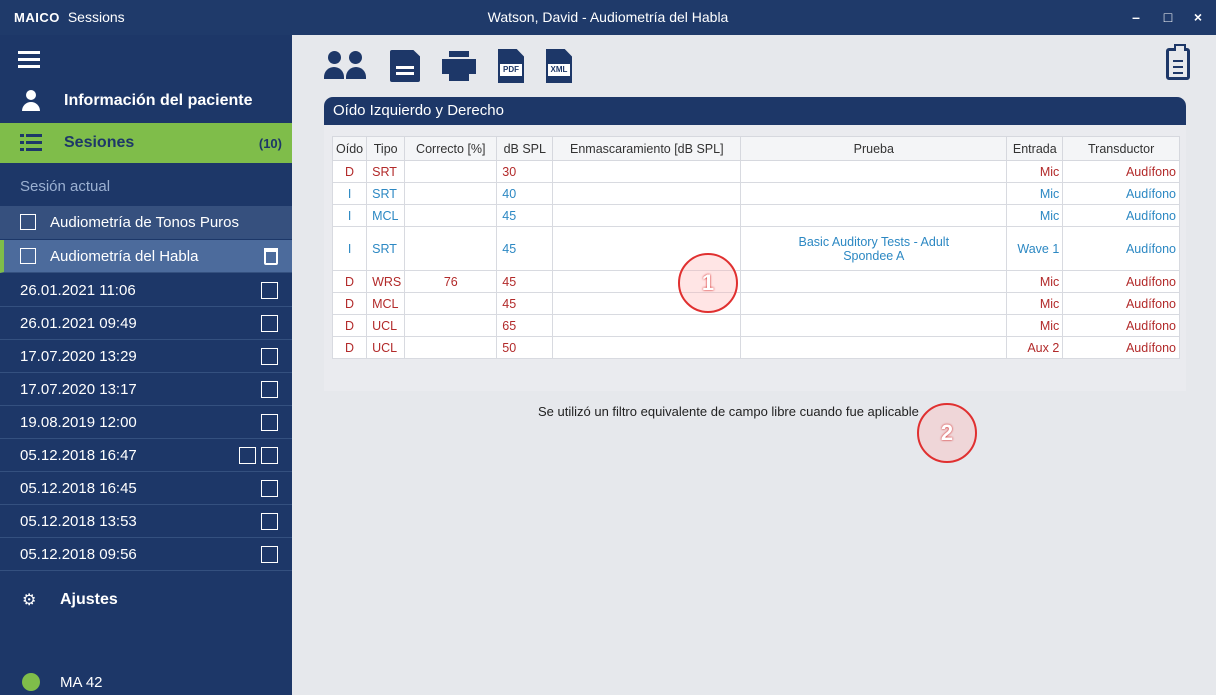 This screenshot has height=695, width=1216. Describe the element at coordinates (405, 66) in the screenshot. I see `save-icon` at that location.